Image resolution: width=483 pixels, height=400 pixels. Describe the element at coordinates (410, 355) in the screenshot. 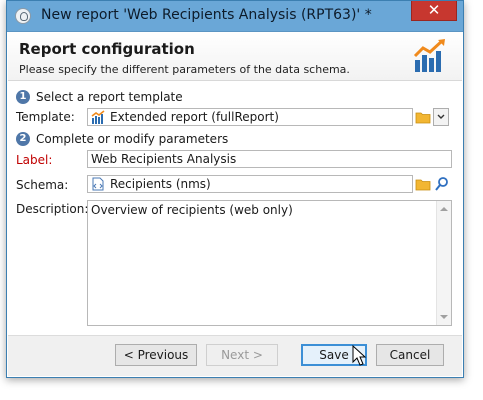

I see `cancel-button: Cancel` at that location.